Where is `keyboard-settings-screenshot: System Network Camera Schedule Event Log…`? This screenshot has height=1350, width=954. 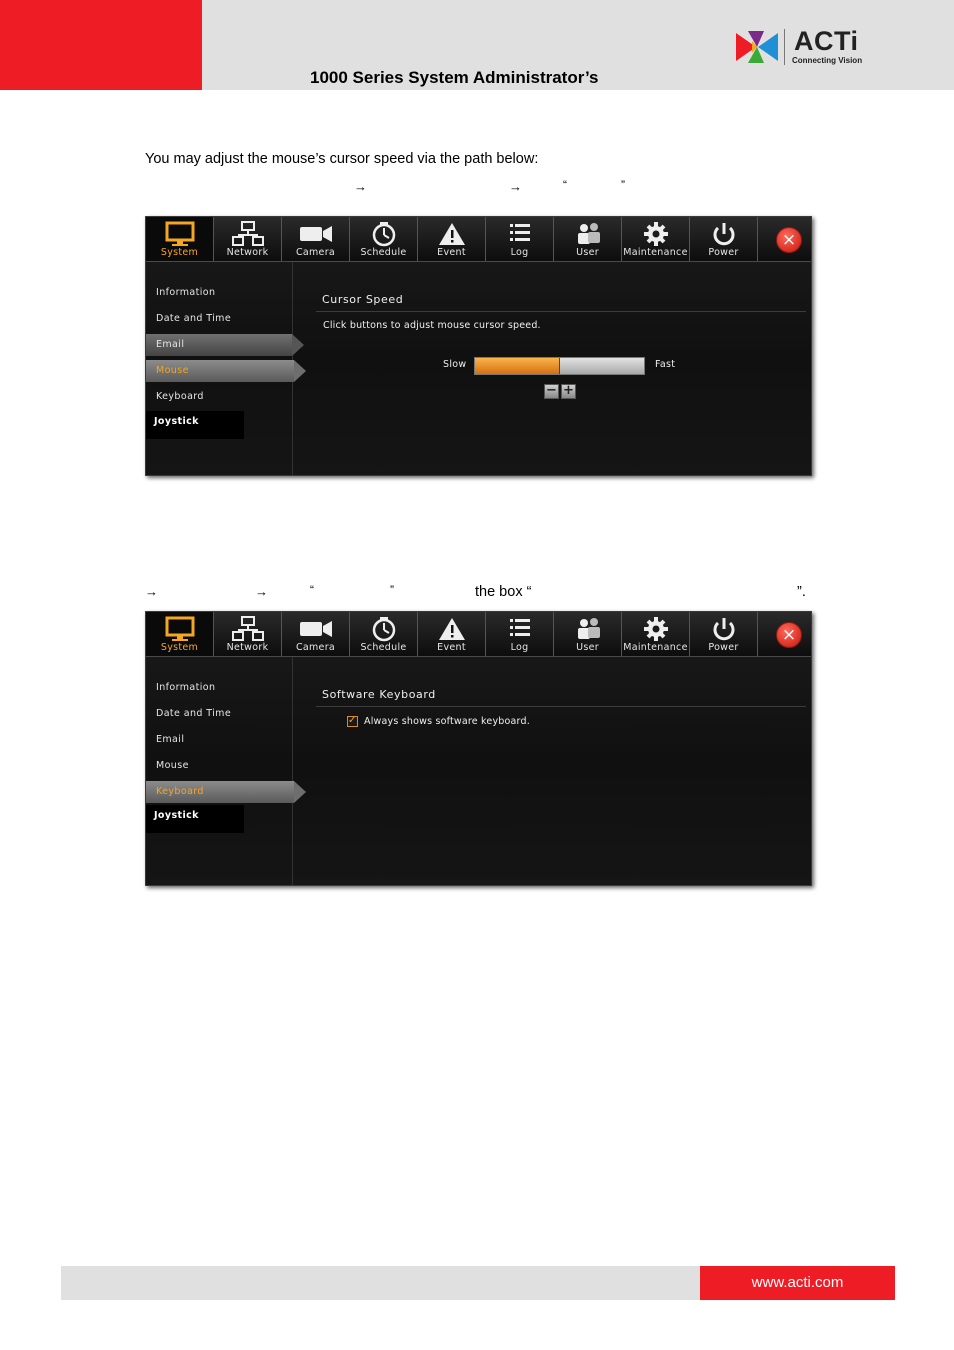 keyboard-settings-screenshot: System Network Camera Schedule Event Log… is located at coordinates (478, 748).